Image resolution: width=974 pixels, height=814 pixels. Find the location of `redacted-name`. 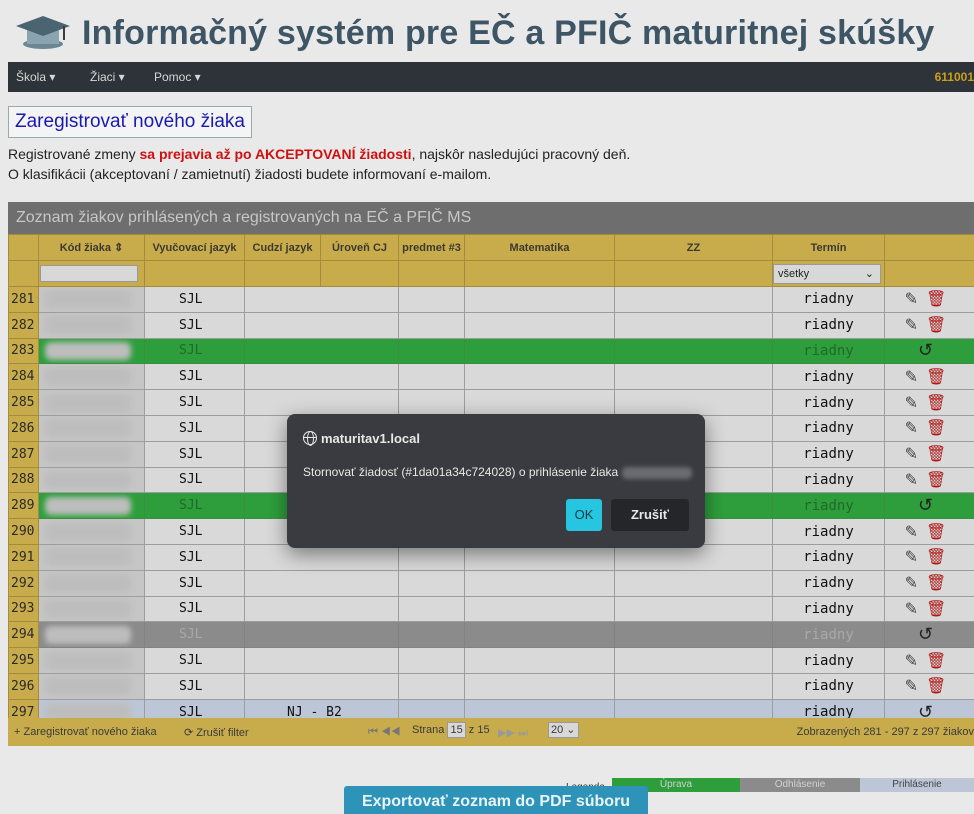

redacted-name is located at coordinates (657, 472).